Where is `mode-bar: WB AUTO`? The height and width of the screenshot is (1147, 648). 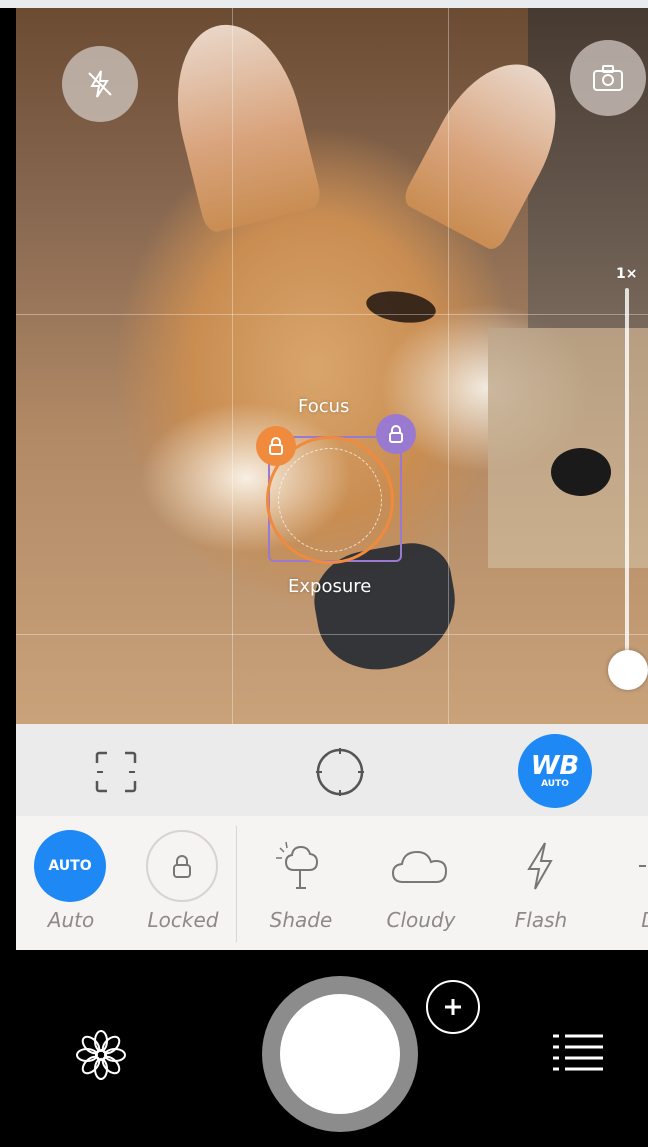 mode-bar: WB AUTO is located at coordinates (332, 770).